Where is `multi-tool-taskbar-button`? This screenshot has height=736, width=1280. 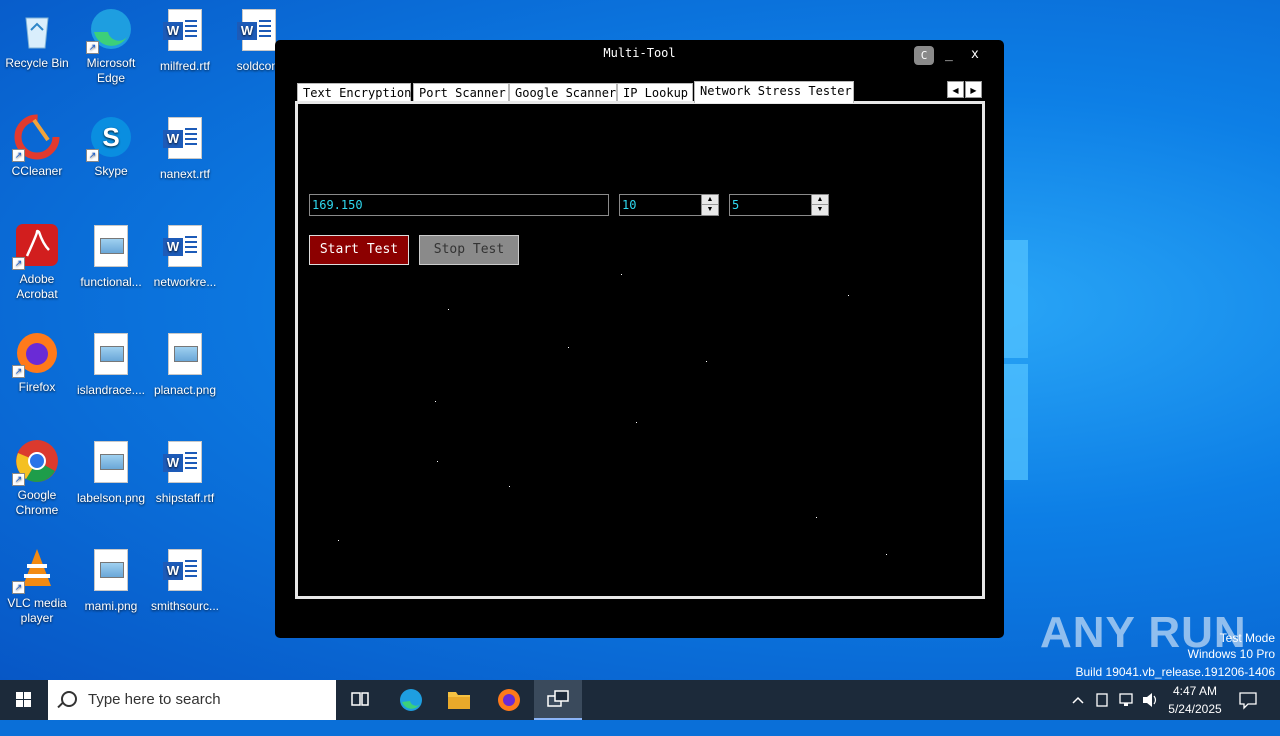 multi-tool-taskbar-button is located at coordinates (558, 700).